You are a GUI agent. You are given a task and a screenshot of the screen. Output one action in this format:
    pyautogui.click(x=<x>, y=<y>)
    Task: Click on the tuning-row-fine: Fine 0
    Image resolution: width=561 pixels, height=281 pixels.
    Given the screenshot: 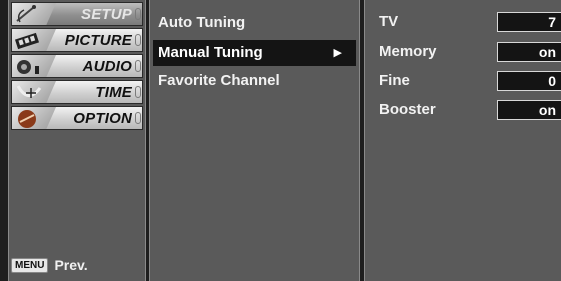 What is the action you would take?
    pyautogui.click(x=470, y=82)
    